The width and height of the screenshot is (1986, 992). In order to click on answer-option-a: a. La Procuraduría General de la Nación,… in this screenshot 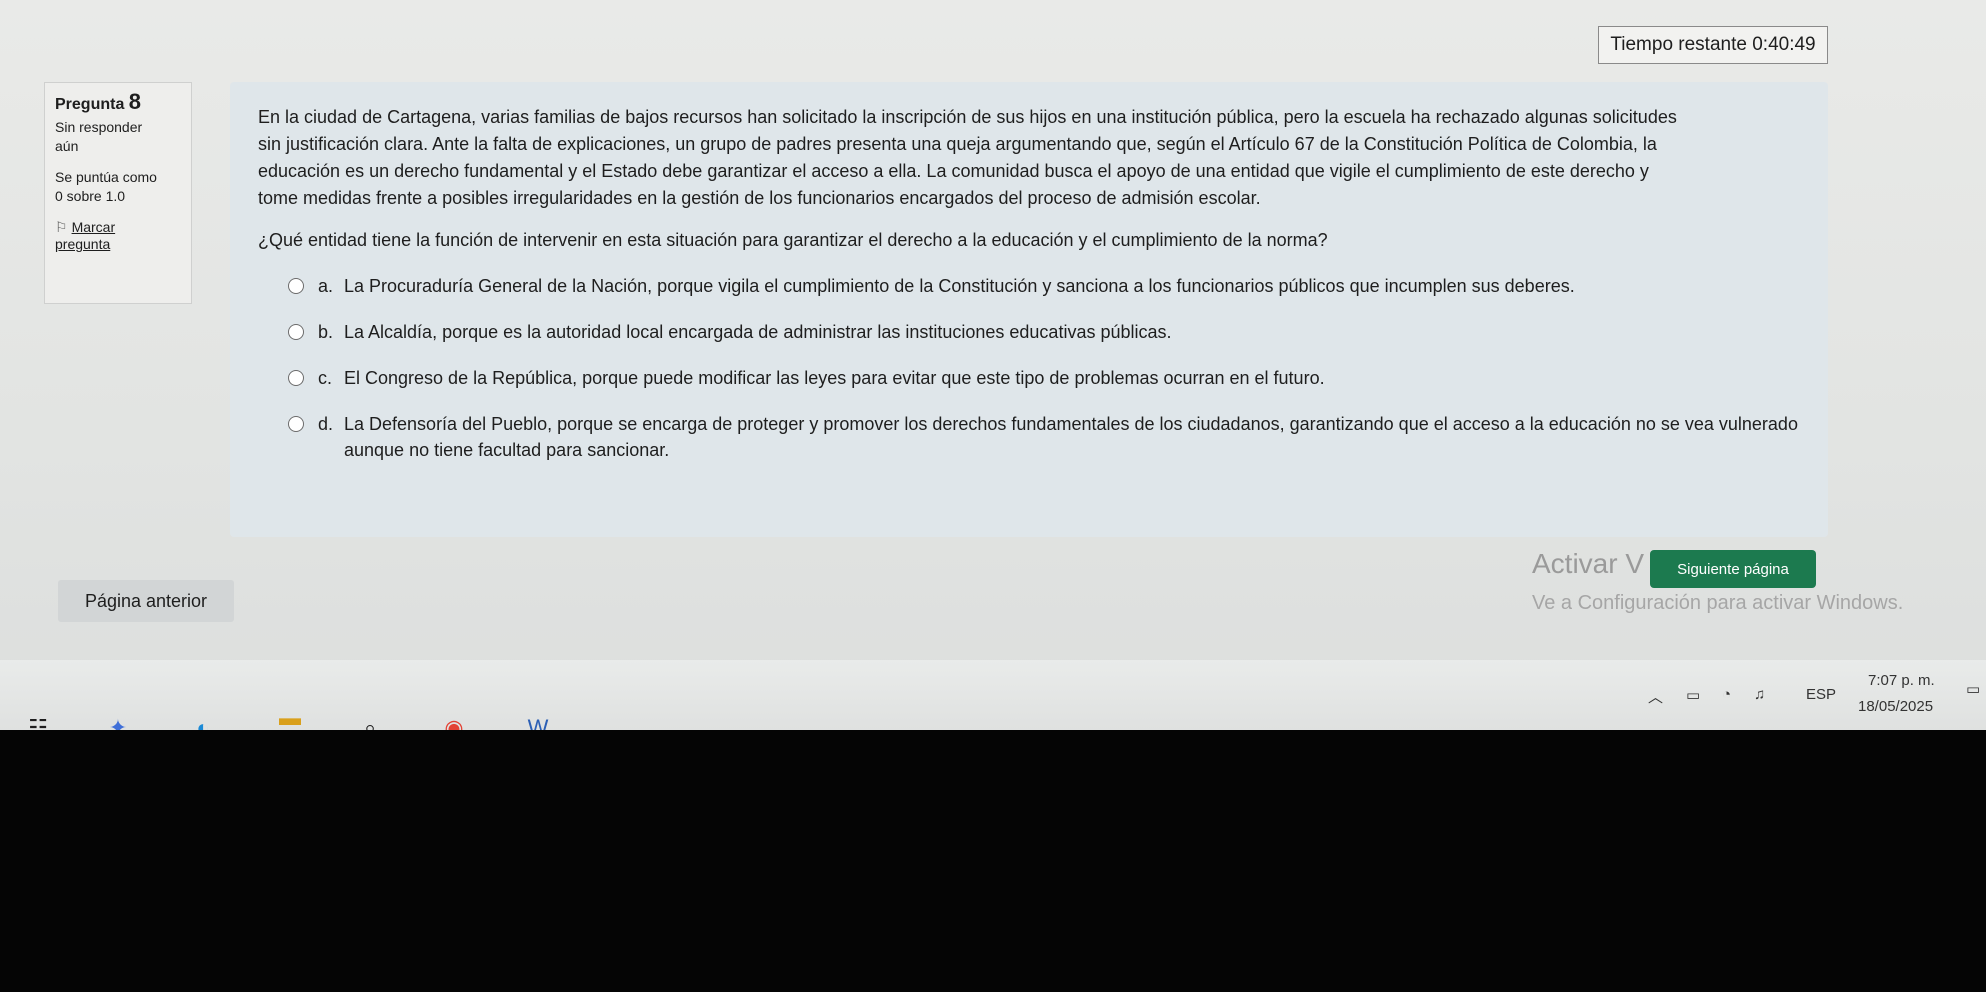, I will do `click(1047, 286)`.